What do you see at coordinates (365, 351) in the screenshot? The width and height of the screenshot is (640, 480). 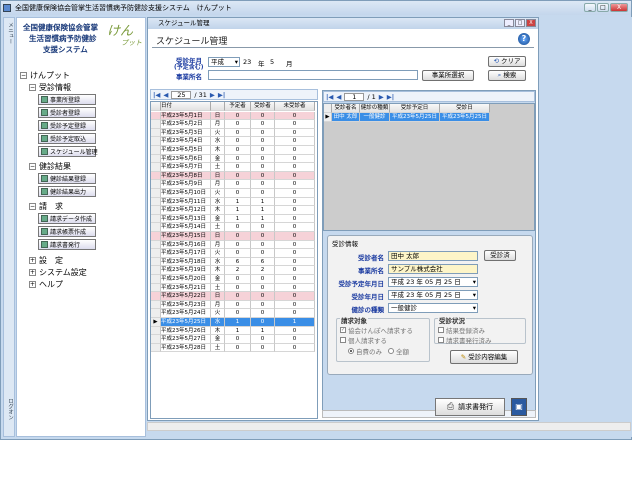 I see `radio-self-pay: 自費のみ` at bounding box center [365, 351].